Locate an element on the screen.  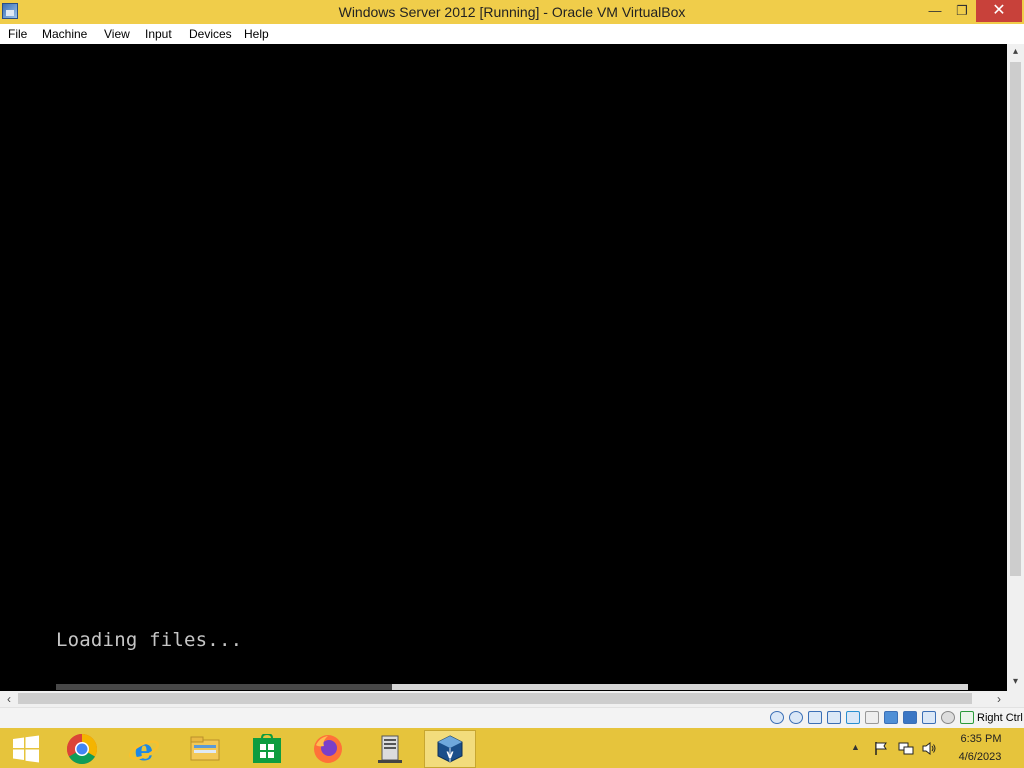
scroll-up-arrow-icon: ▴ is located at coordinates (1015, 52).